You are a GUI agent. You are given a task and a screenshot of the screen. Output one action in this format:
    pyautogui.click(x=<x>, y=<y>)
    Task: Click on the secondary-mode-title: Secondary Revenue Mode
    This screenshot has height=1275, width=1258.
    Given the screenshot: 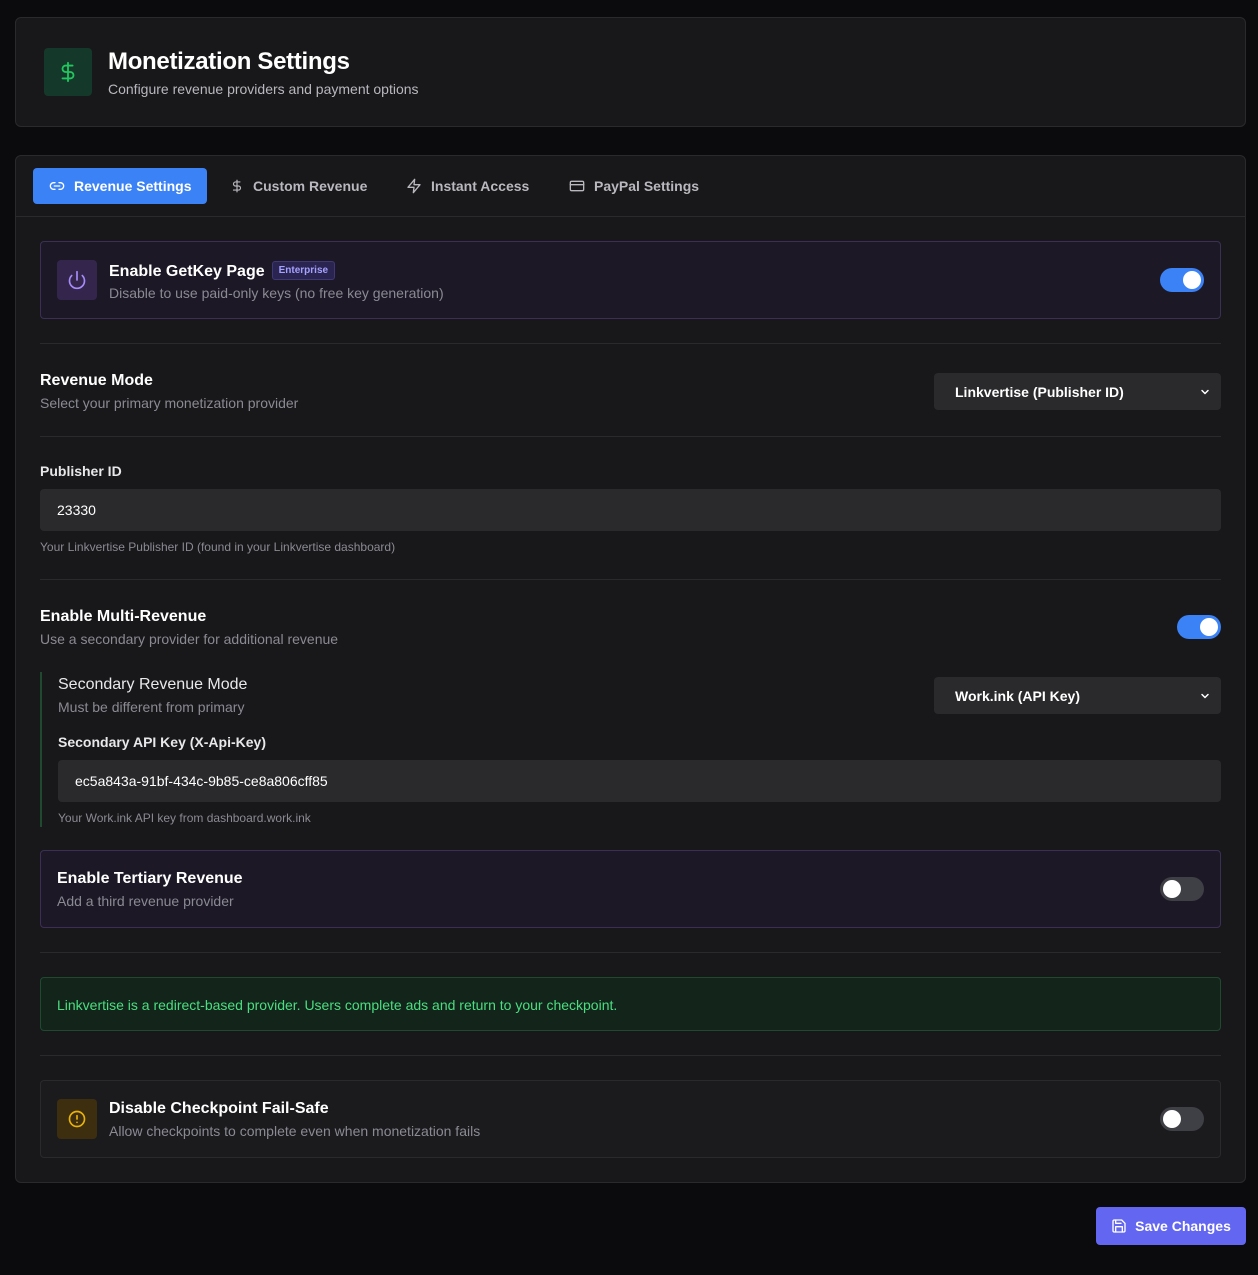 What is the action you would take?
    pyautogui.click(x=153, y=684)
    